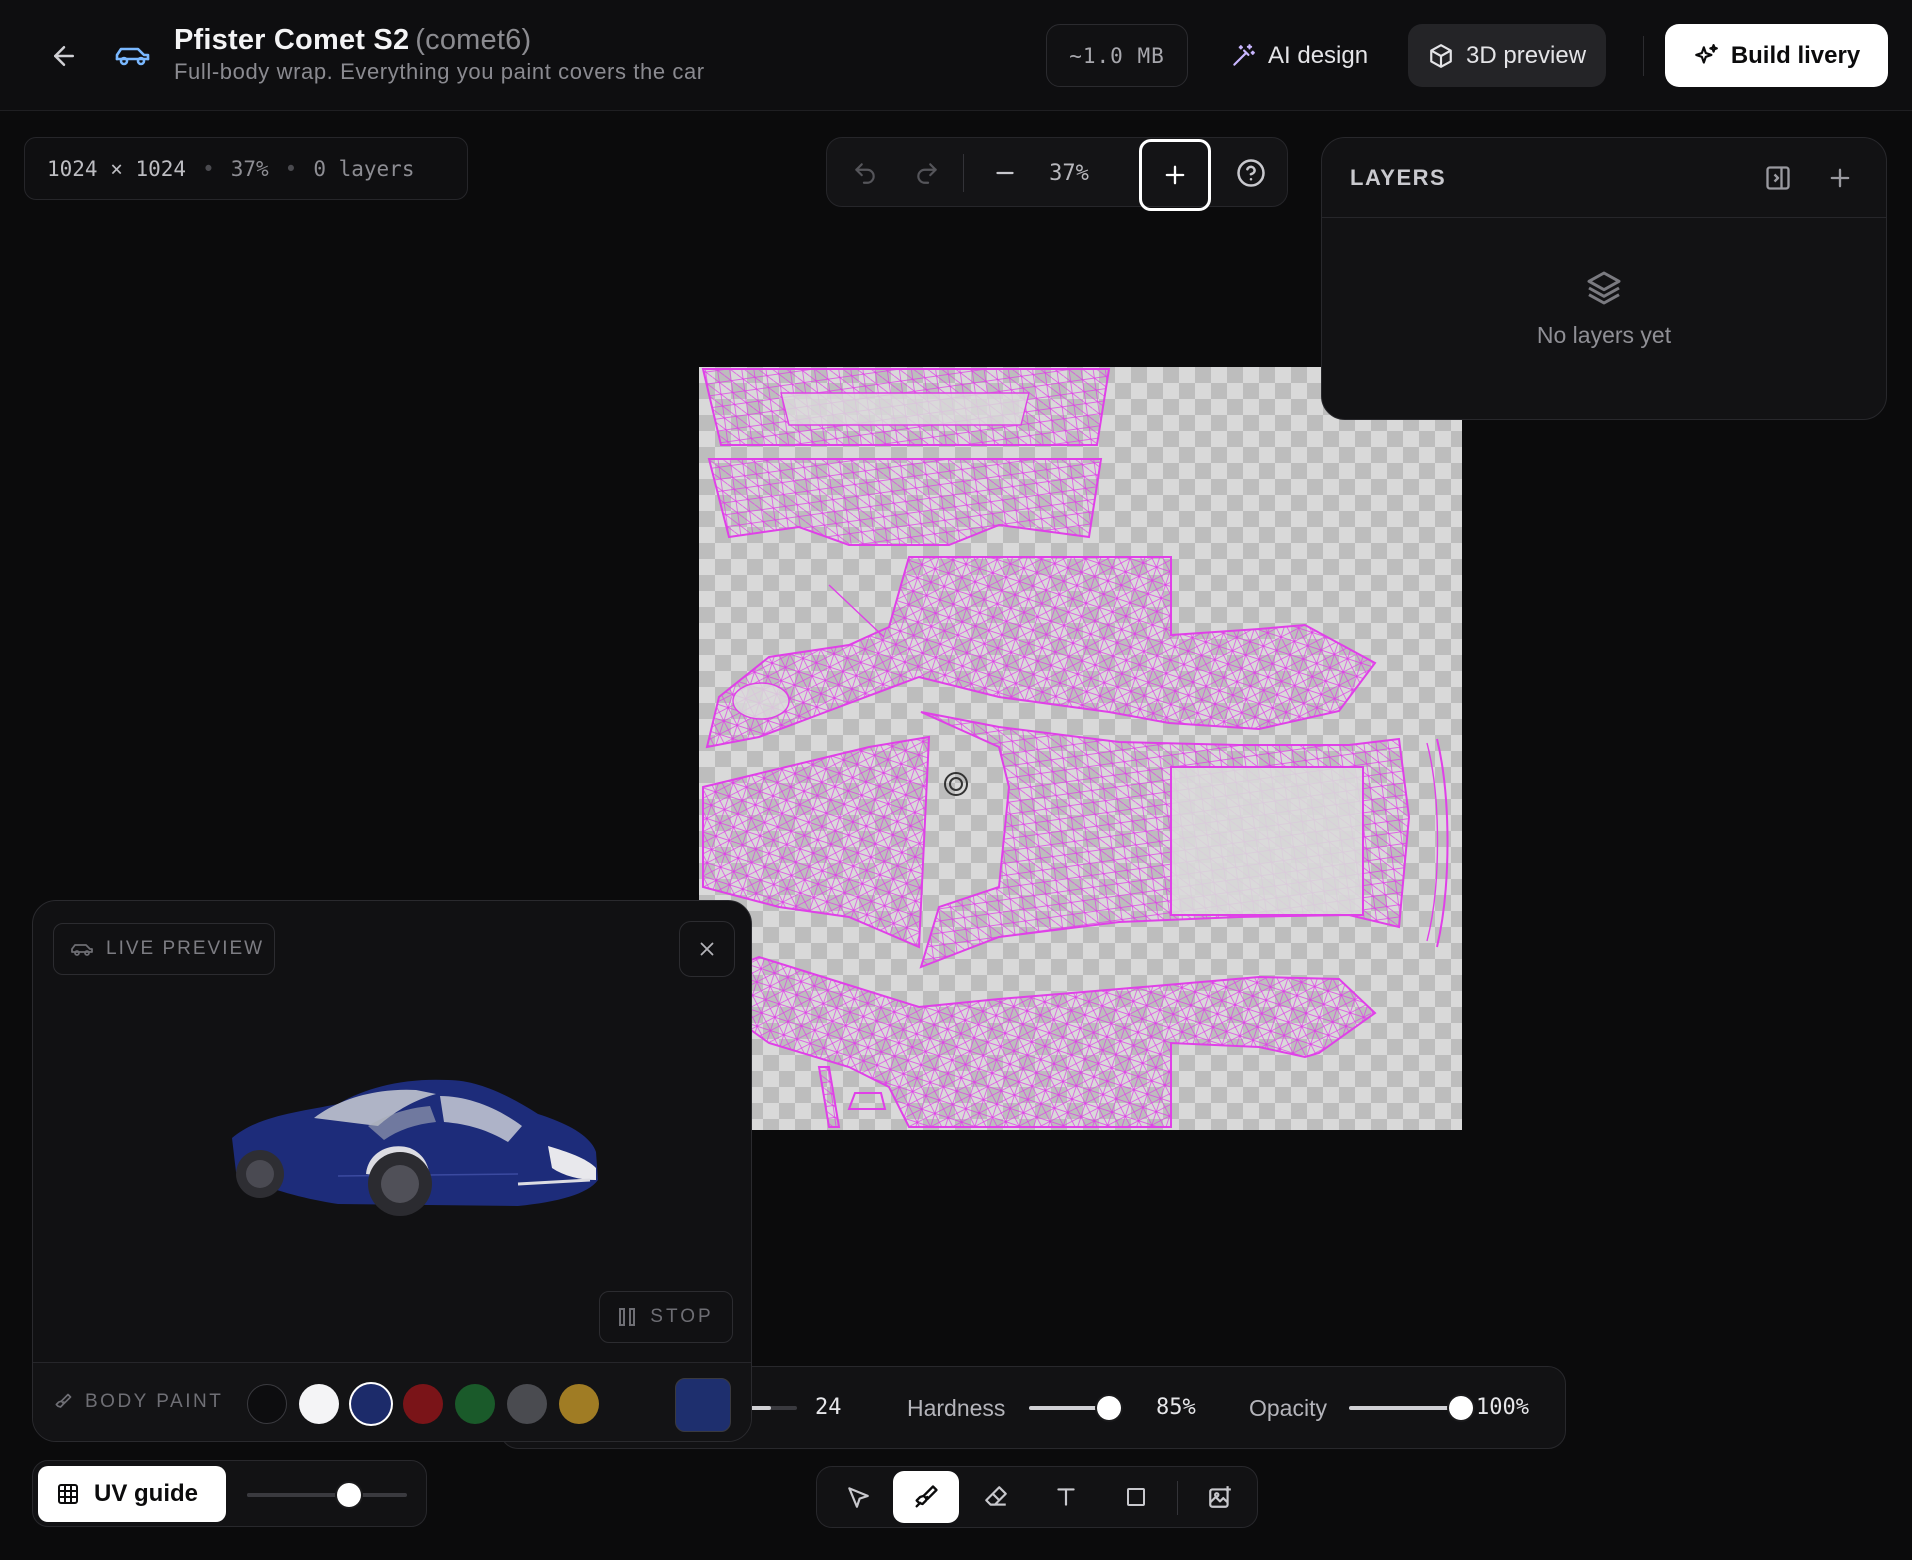 This screenshot has width=1912, height=1560. I want to click on opacity-slider, so click(1411, 1408).